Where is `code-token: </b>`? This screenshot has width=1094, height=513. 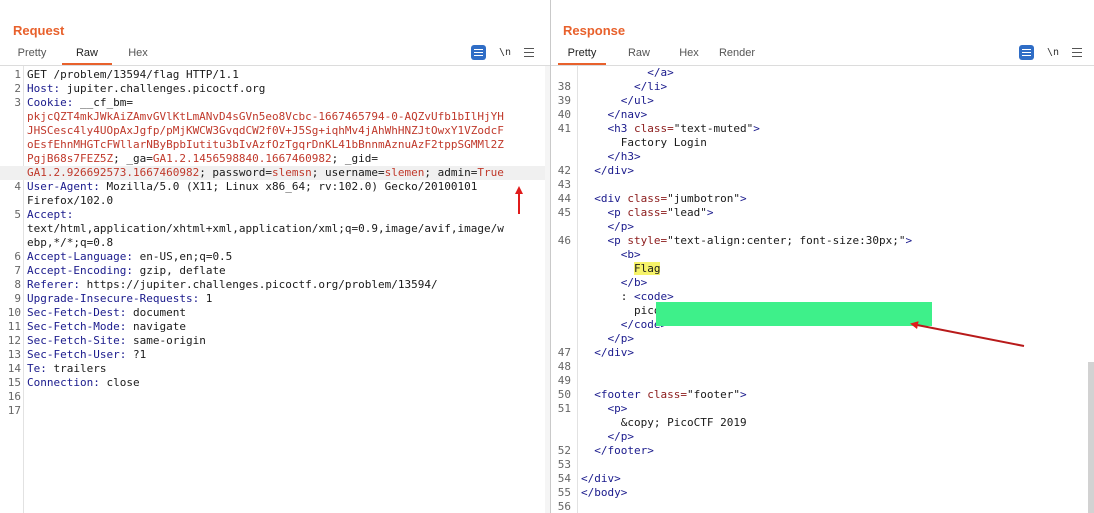 code-token: </b> is located at coordinates (614, 282).